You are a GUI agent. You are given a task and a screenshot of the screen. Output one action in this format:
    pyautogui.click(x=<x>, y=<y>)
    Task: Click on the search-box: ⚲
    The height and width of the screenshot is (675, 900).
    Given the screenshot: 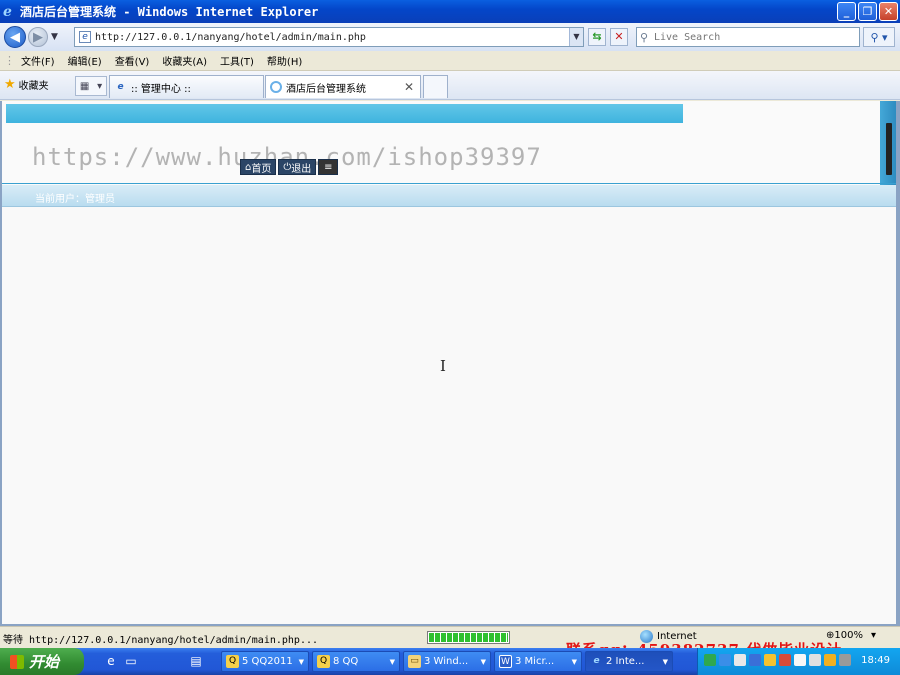 What is the action you would take?
    pyautogui.click(x=748, y=37)
    